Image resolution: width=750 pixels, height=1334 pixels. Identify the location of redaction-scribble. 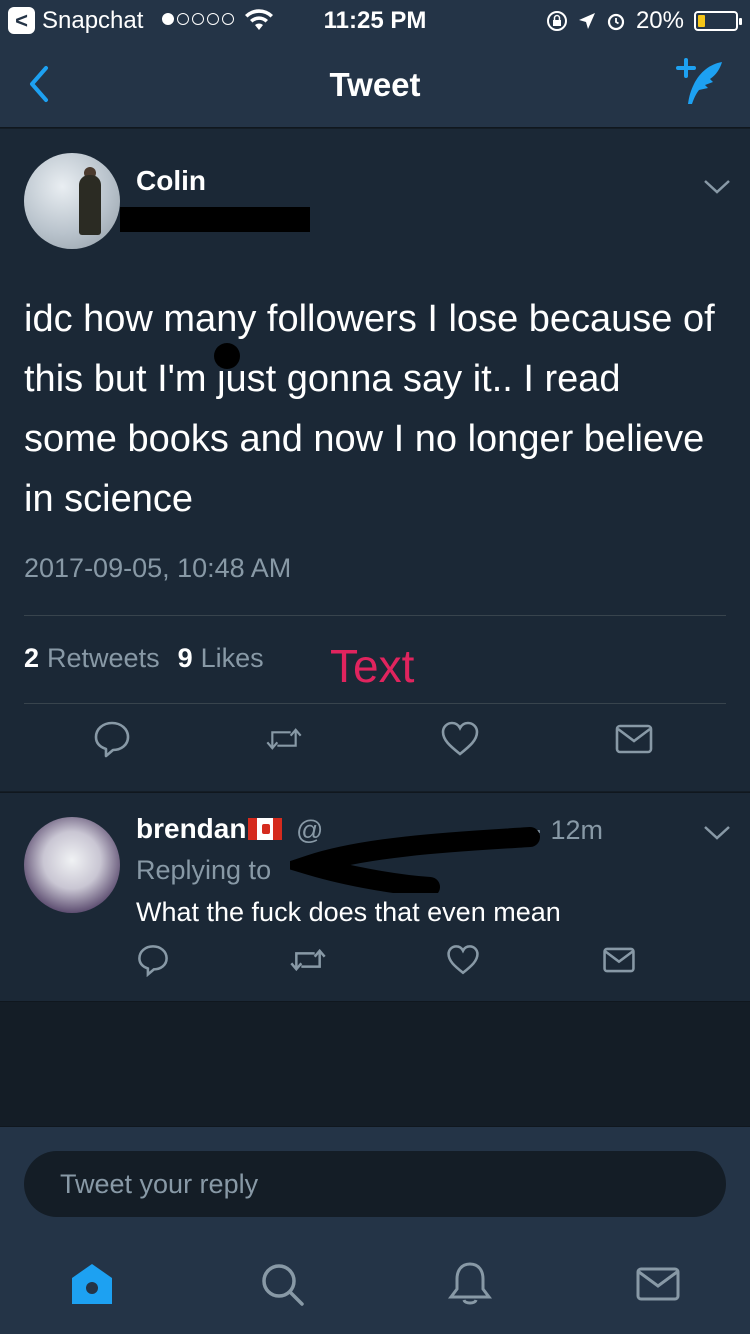
(415, 860).